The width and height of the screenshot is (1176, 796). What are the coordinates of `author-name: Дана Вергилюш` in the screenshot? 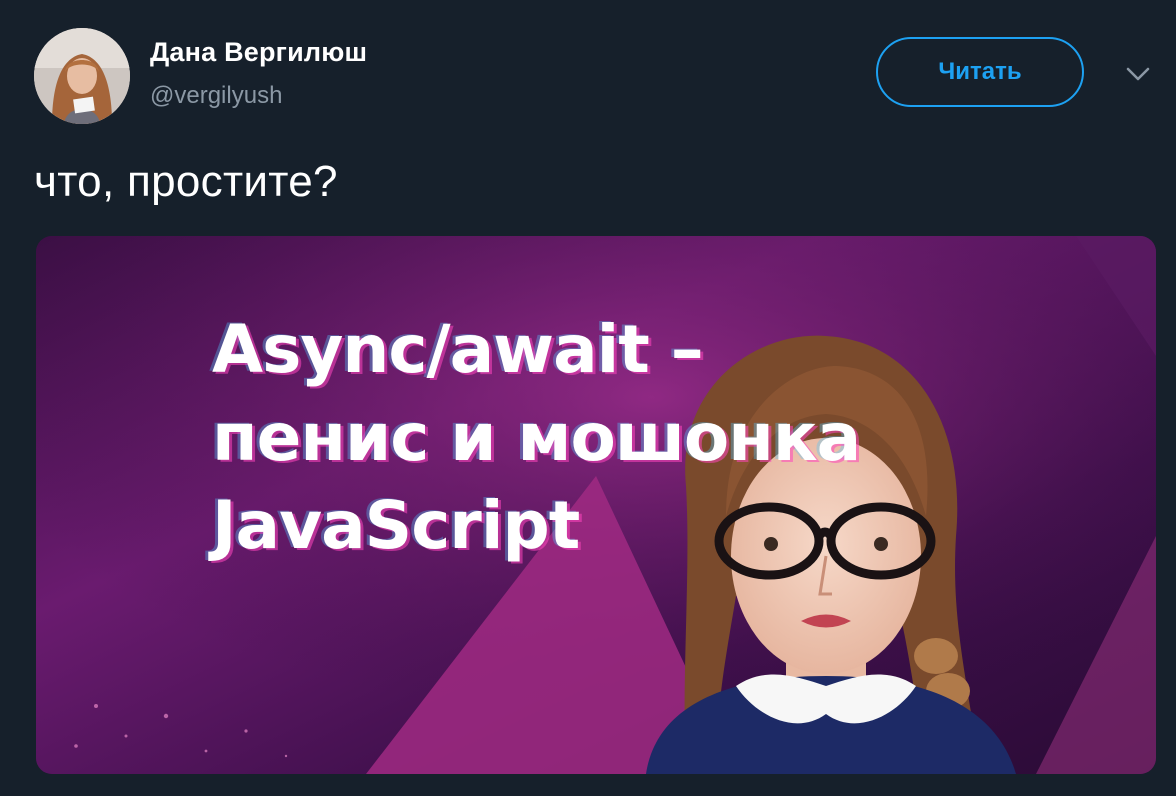 It's located at (258, 52).